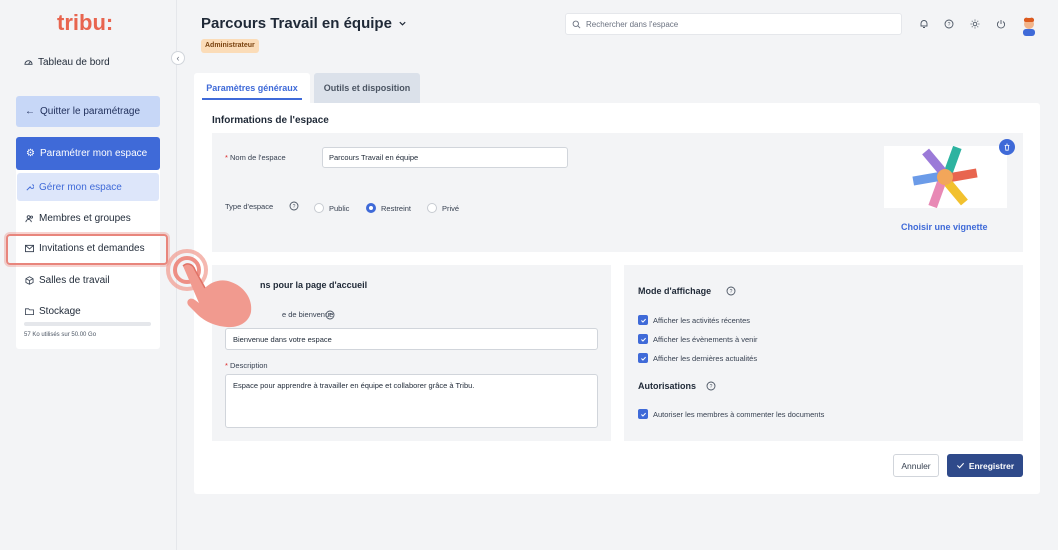 The width and height of the screenshot is (1058, 550). What do you see at coordinates (74, 280) in the screenshot?
I see `sidebar-item-label: Salles de travail` at bounding box center [74, 280].